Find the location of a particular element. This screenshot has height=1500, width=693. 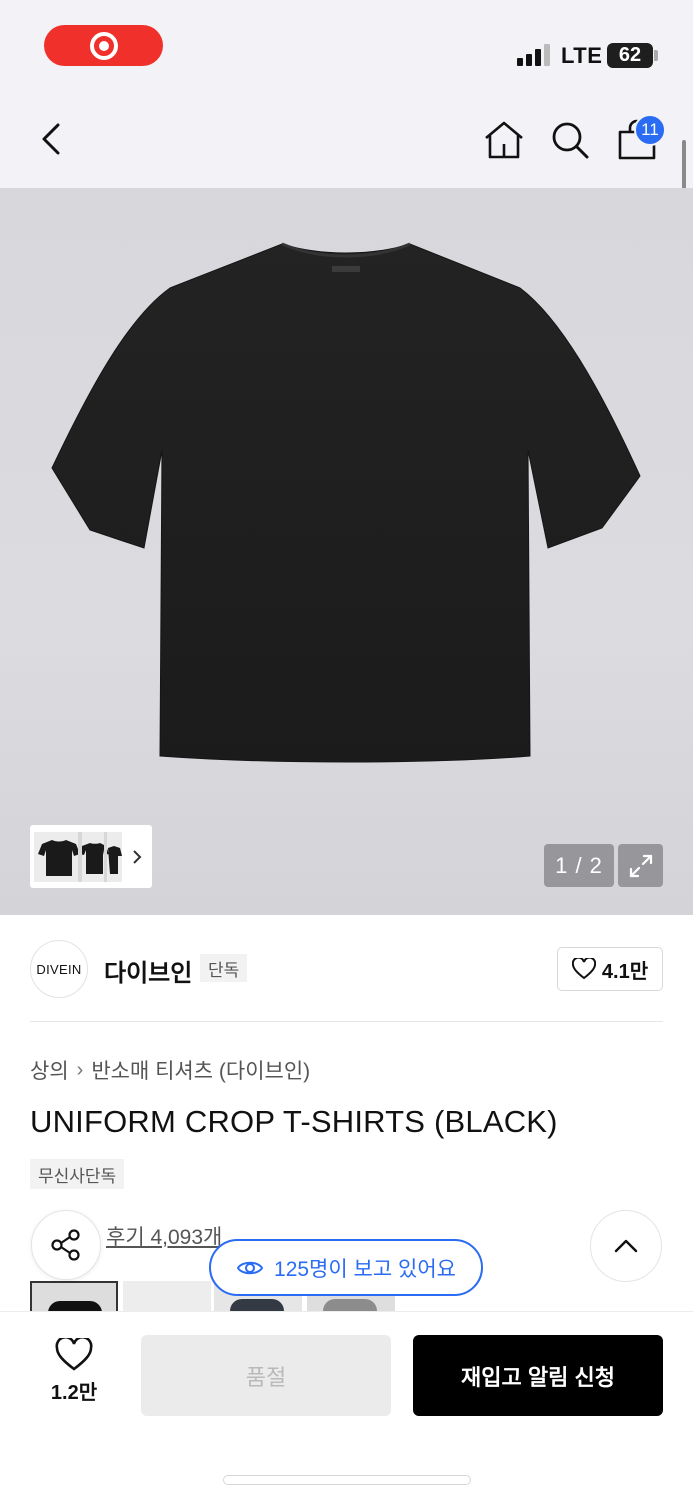

thumbnail-strip is located at coordinates (91, 856).